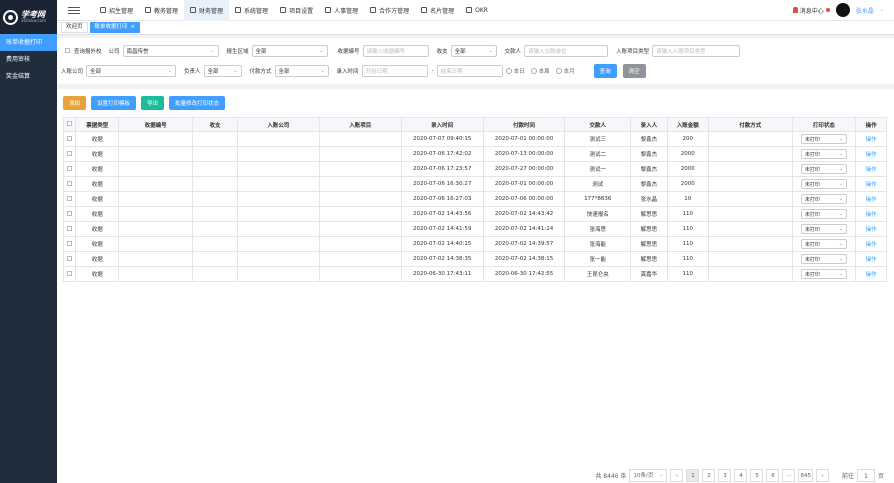  Describe the element at coordinates (97, 124) in the screenshot. I see `col-type: 票据类型` at that location.